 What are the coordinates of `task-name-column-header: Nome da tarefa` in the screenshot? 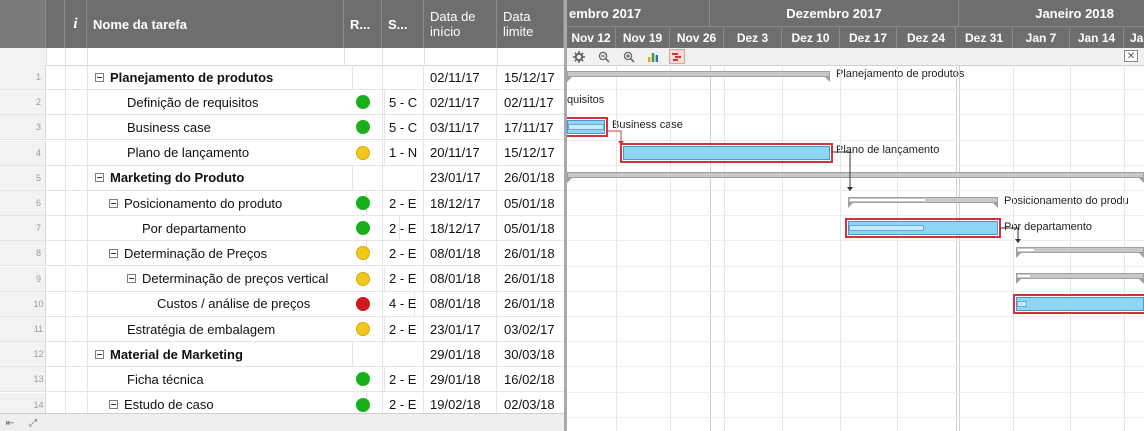 It's located at (215, 24).